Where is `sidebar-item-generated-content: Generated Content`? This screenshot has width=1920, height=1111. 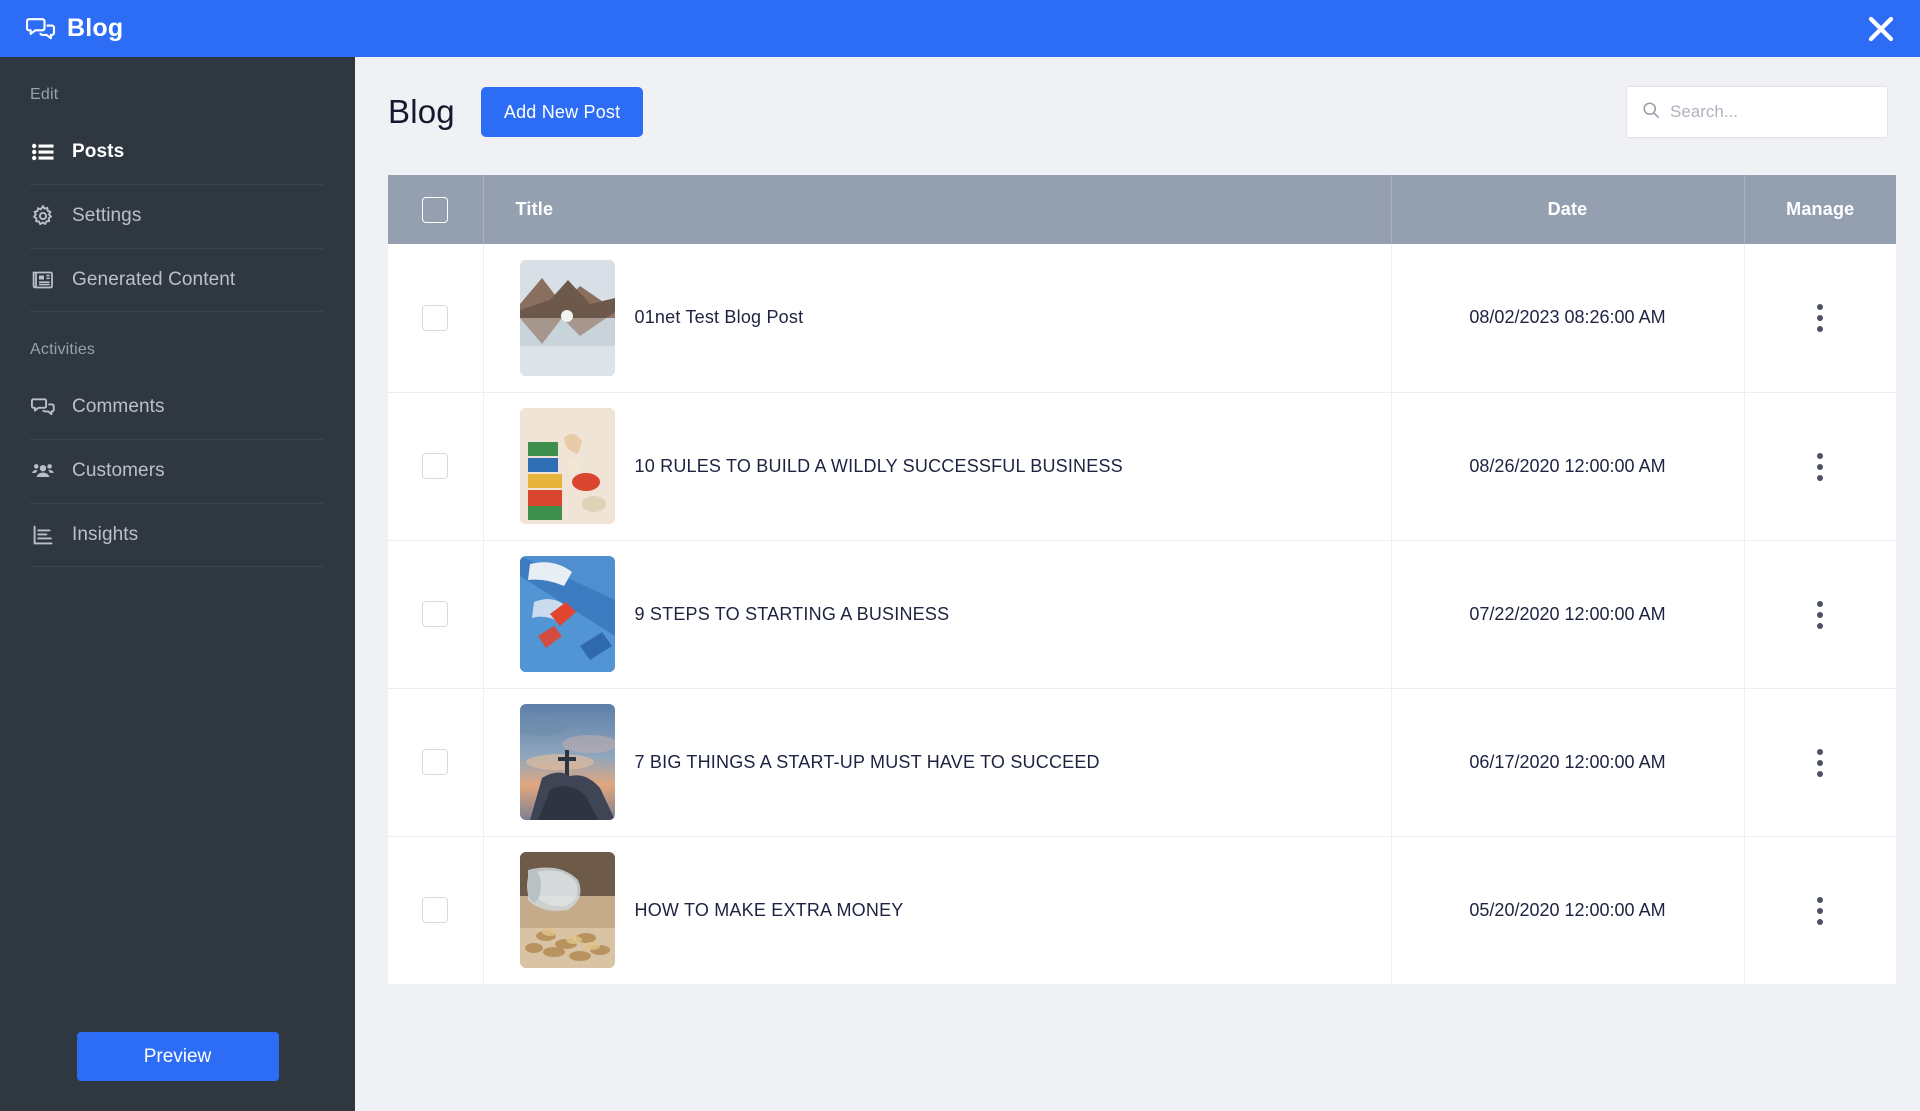 sidebar-item-generated-content: Generated Content is located at coordinates (177, 280).